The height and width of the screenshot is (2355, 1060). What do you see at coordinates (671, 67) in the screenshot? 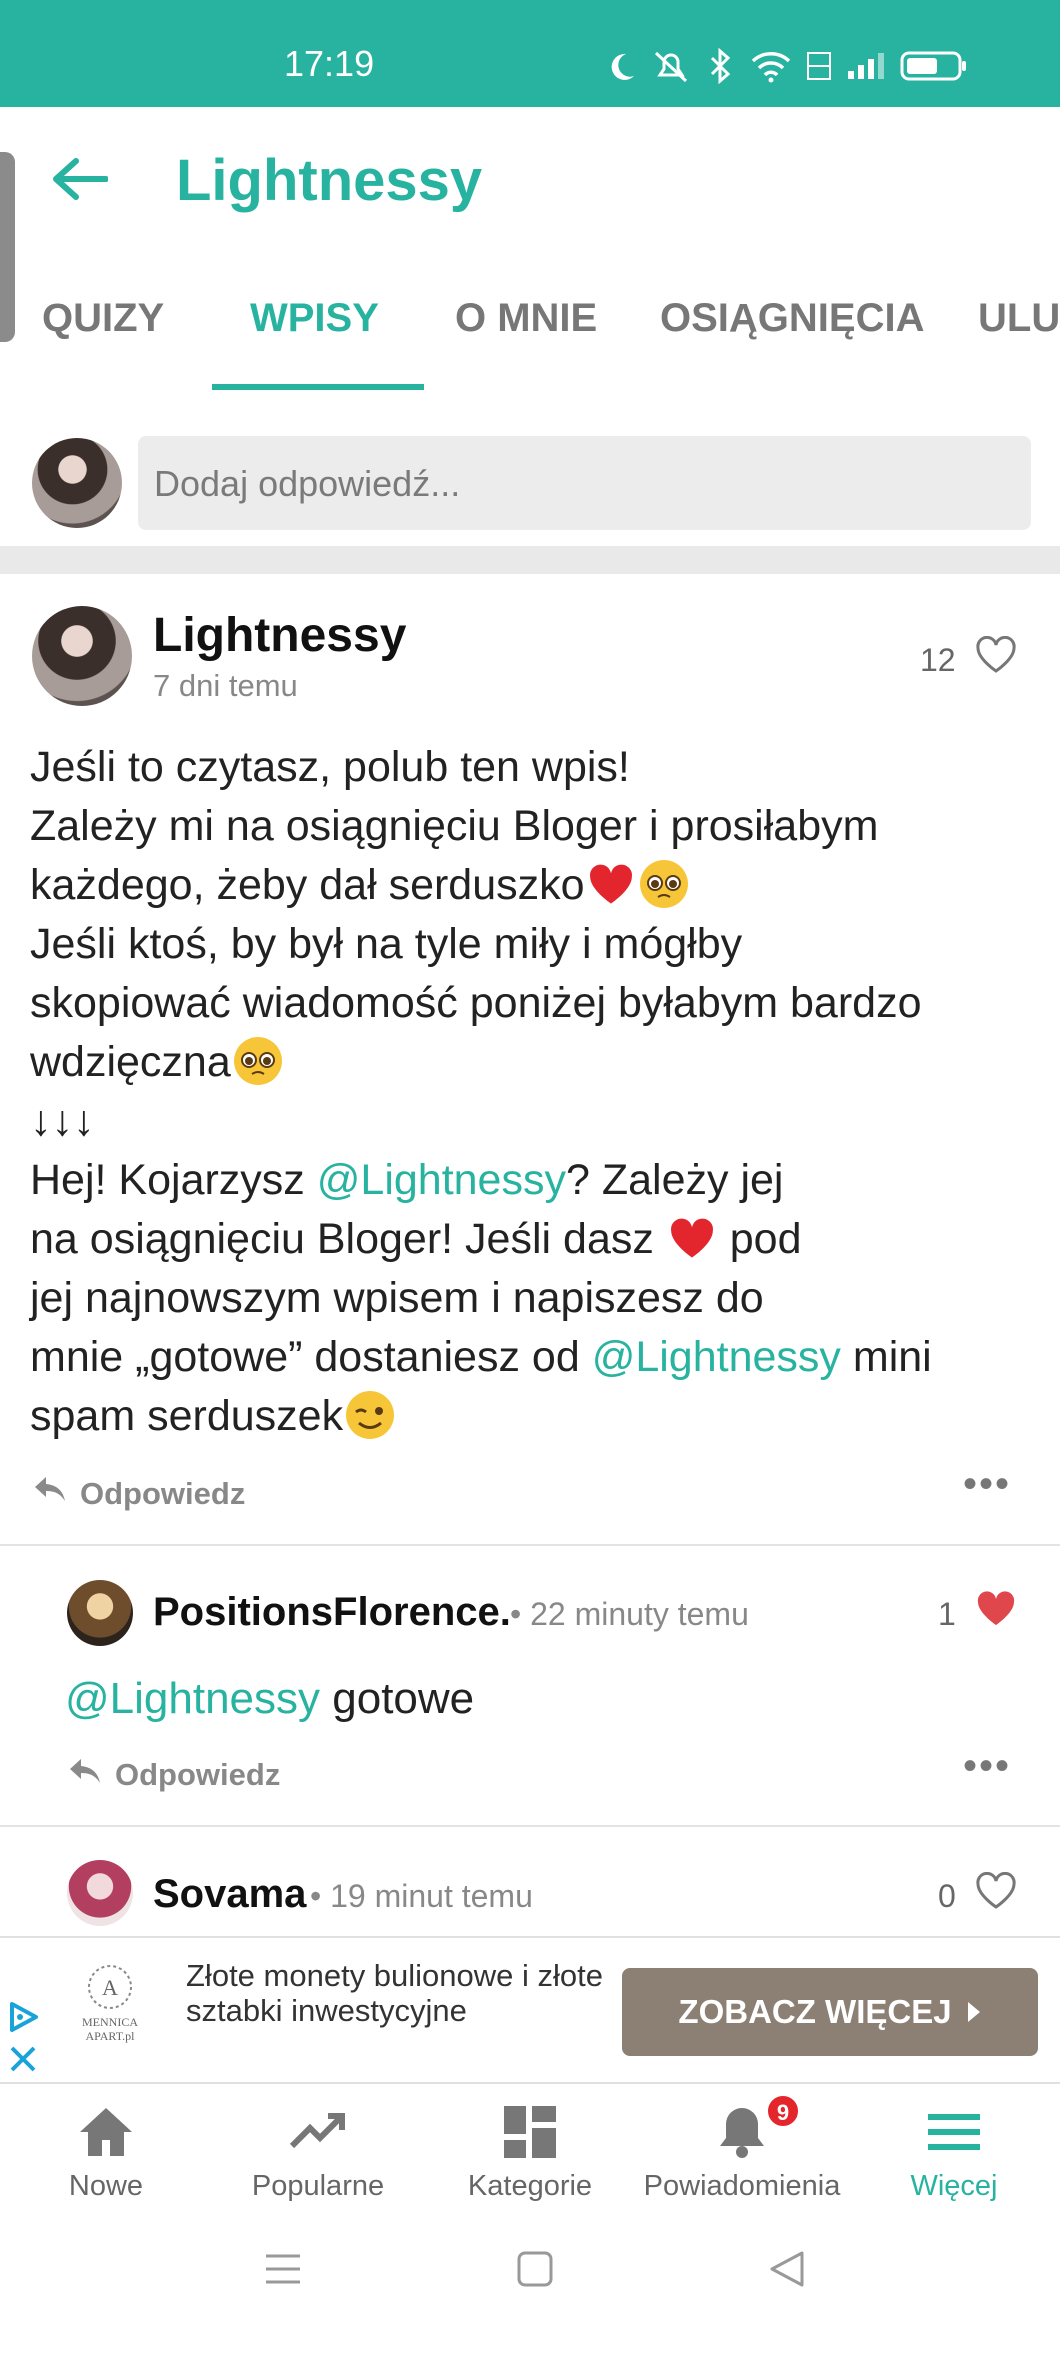
I see `mute-icon` at bounding box center [671, 67].